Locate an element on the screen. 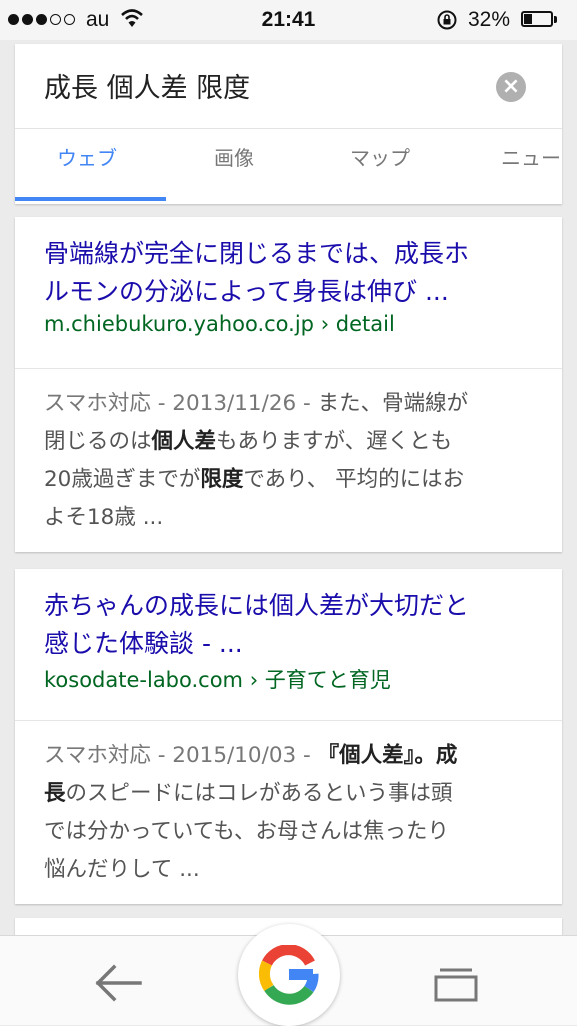 The height and width of the screenshot is (1026, 577). snippet-text: 20歳過ぎまでが is located at coordinates (122, 479).